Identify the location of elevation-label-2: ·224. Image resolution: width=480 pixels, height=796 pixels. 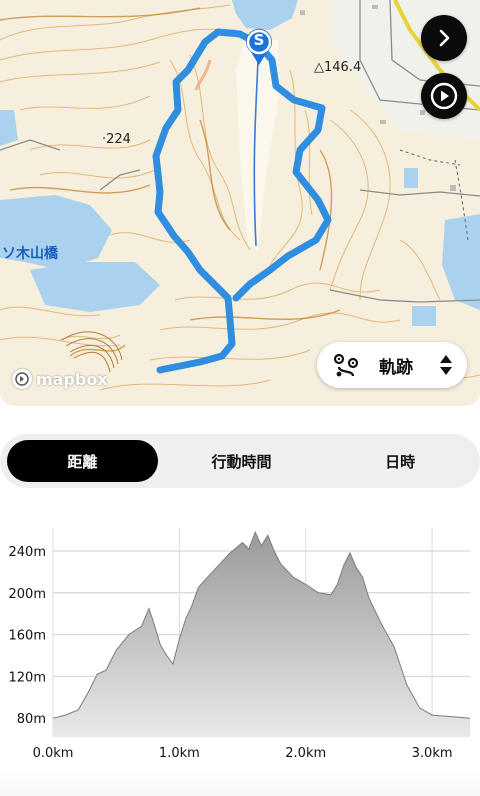
(116, 139).